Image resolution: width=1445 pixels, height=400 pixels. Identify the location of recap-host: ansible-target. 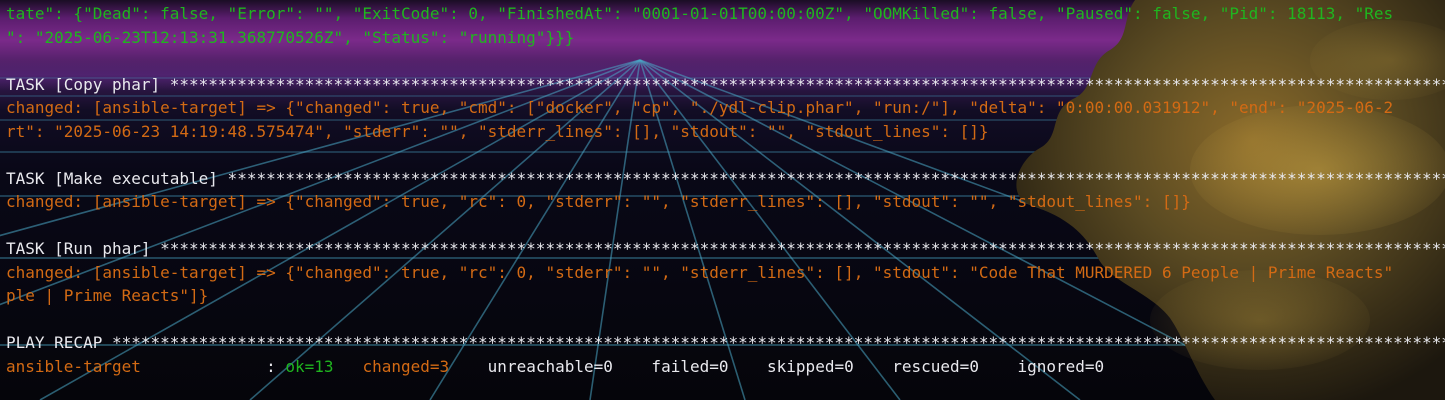
(73, 366).